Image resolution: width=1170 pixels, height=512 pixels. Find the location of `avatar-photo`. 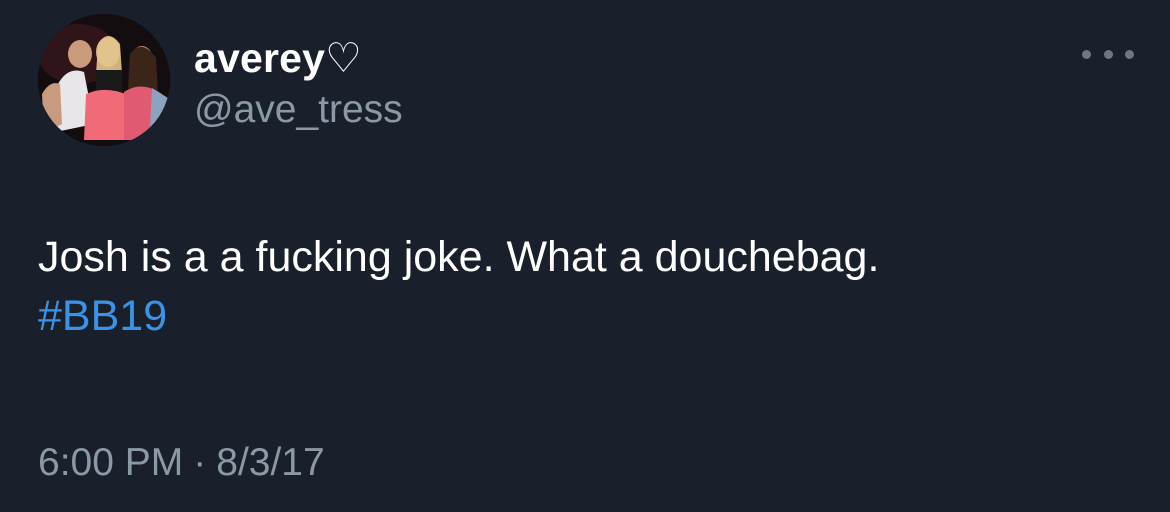

avatar-photo is located at coordinates (104, 80).